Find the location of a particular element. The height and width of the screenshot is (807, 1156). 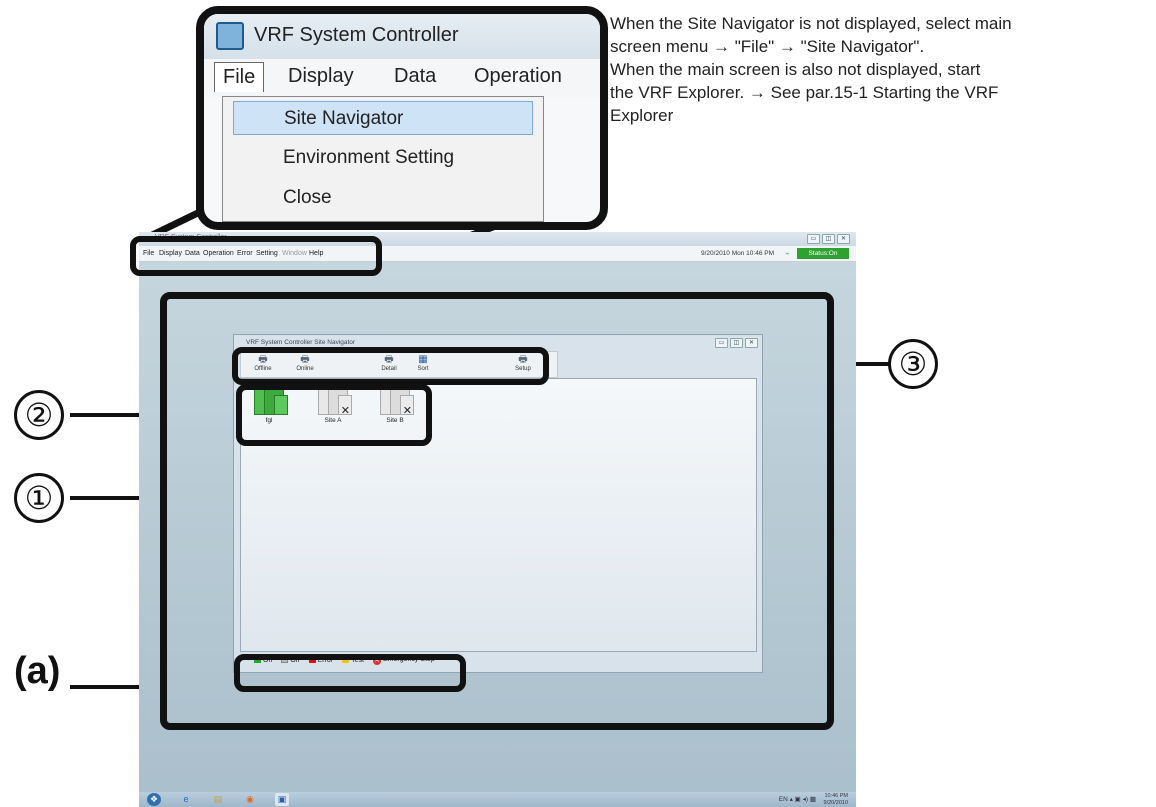

tray-date: 9/20/2010 is located at coordinates (835, 802).